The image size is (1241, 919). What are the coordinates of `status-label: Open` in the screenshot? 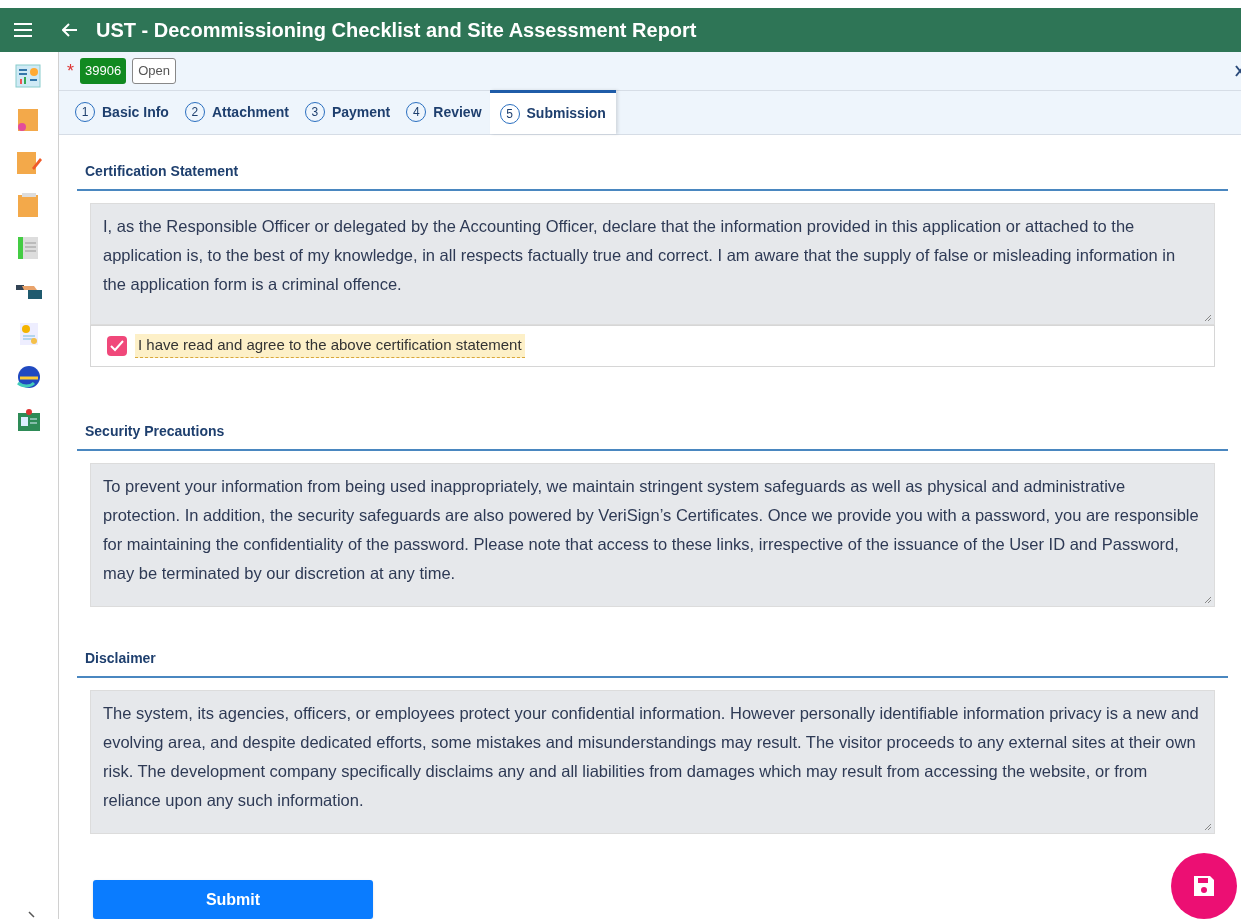 It's located at (154, 71).